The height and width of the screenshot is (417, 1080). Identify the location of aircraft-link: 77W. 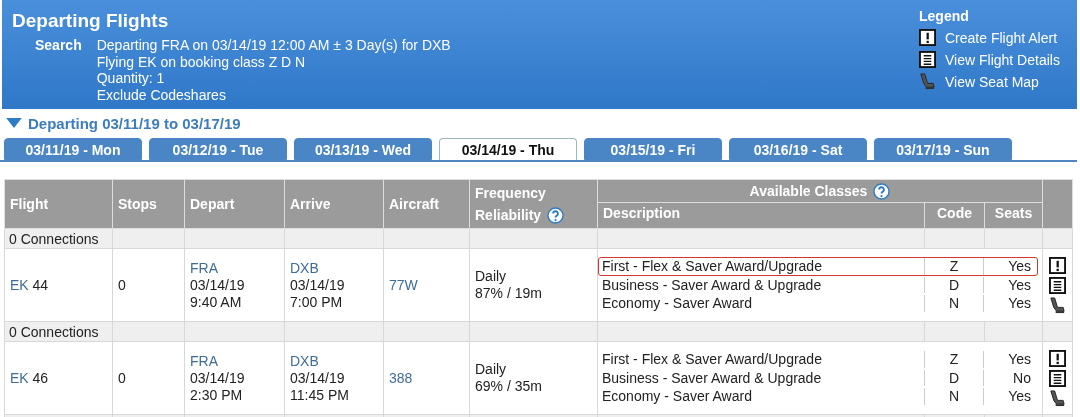
(403, 285).